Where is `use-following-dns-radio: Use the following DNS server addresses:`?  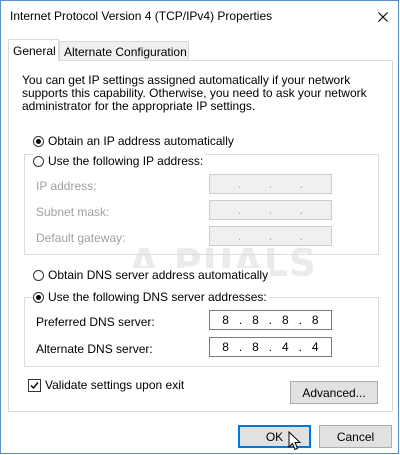
use-following-dns-radio: Use the following DNS server addresses: is located at coordinates (151, 297).